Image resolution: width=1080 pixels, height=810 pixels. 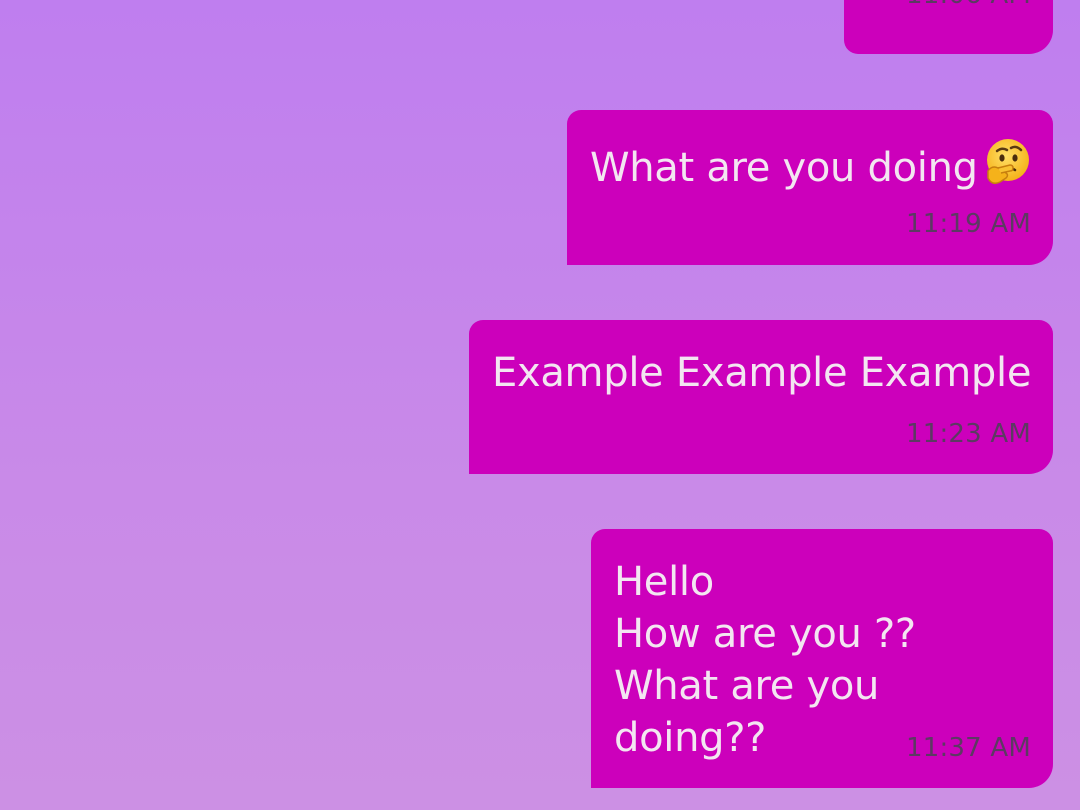 I want to click on message-bubble: 11:06 AM, so click(x=948, y=27).